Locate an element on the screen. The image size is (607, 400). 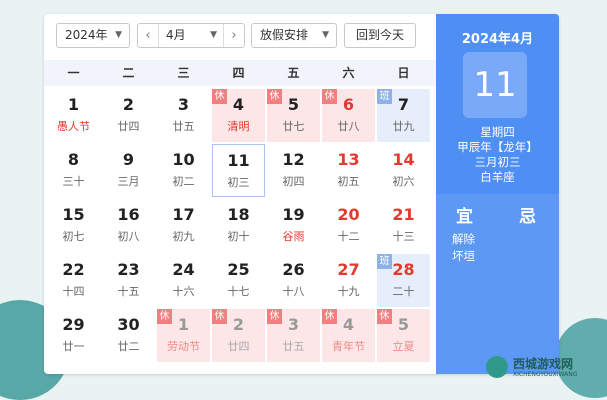
day-cell: 休 4 青年节 is located at coordinates (348, 335).